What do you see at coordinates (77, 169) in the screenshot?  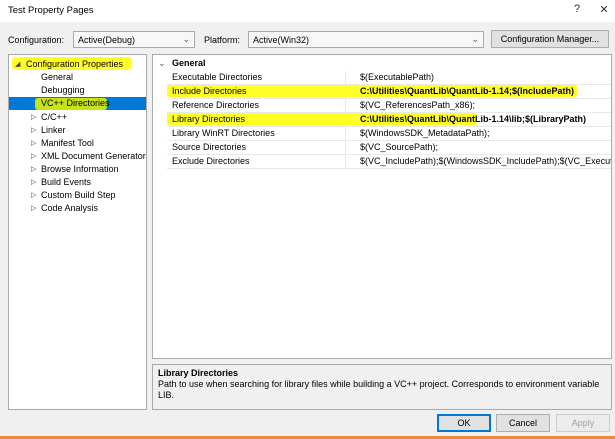 I see `tree-item-browse-information: ▷ Browse Information` at bounding box center [77, 169].